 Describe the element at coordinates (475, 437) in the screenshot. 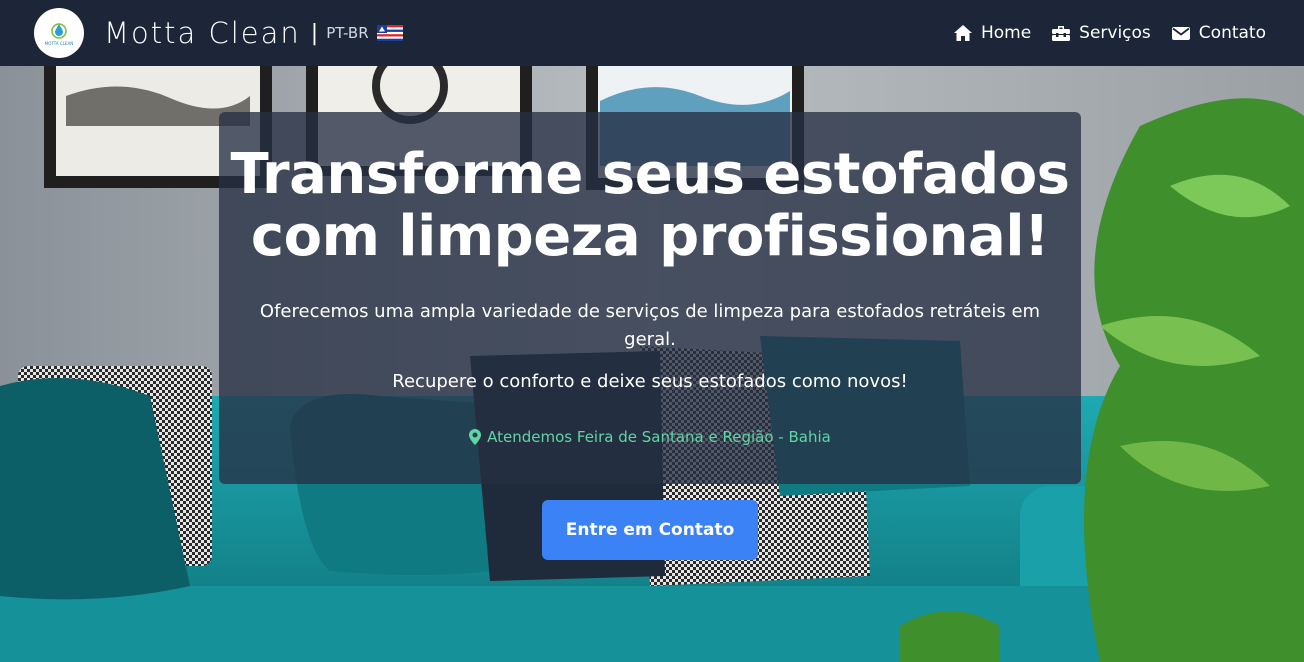

I see `map-marker-icon` at that location.